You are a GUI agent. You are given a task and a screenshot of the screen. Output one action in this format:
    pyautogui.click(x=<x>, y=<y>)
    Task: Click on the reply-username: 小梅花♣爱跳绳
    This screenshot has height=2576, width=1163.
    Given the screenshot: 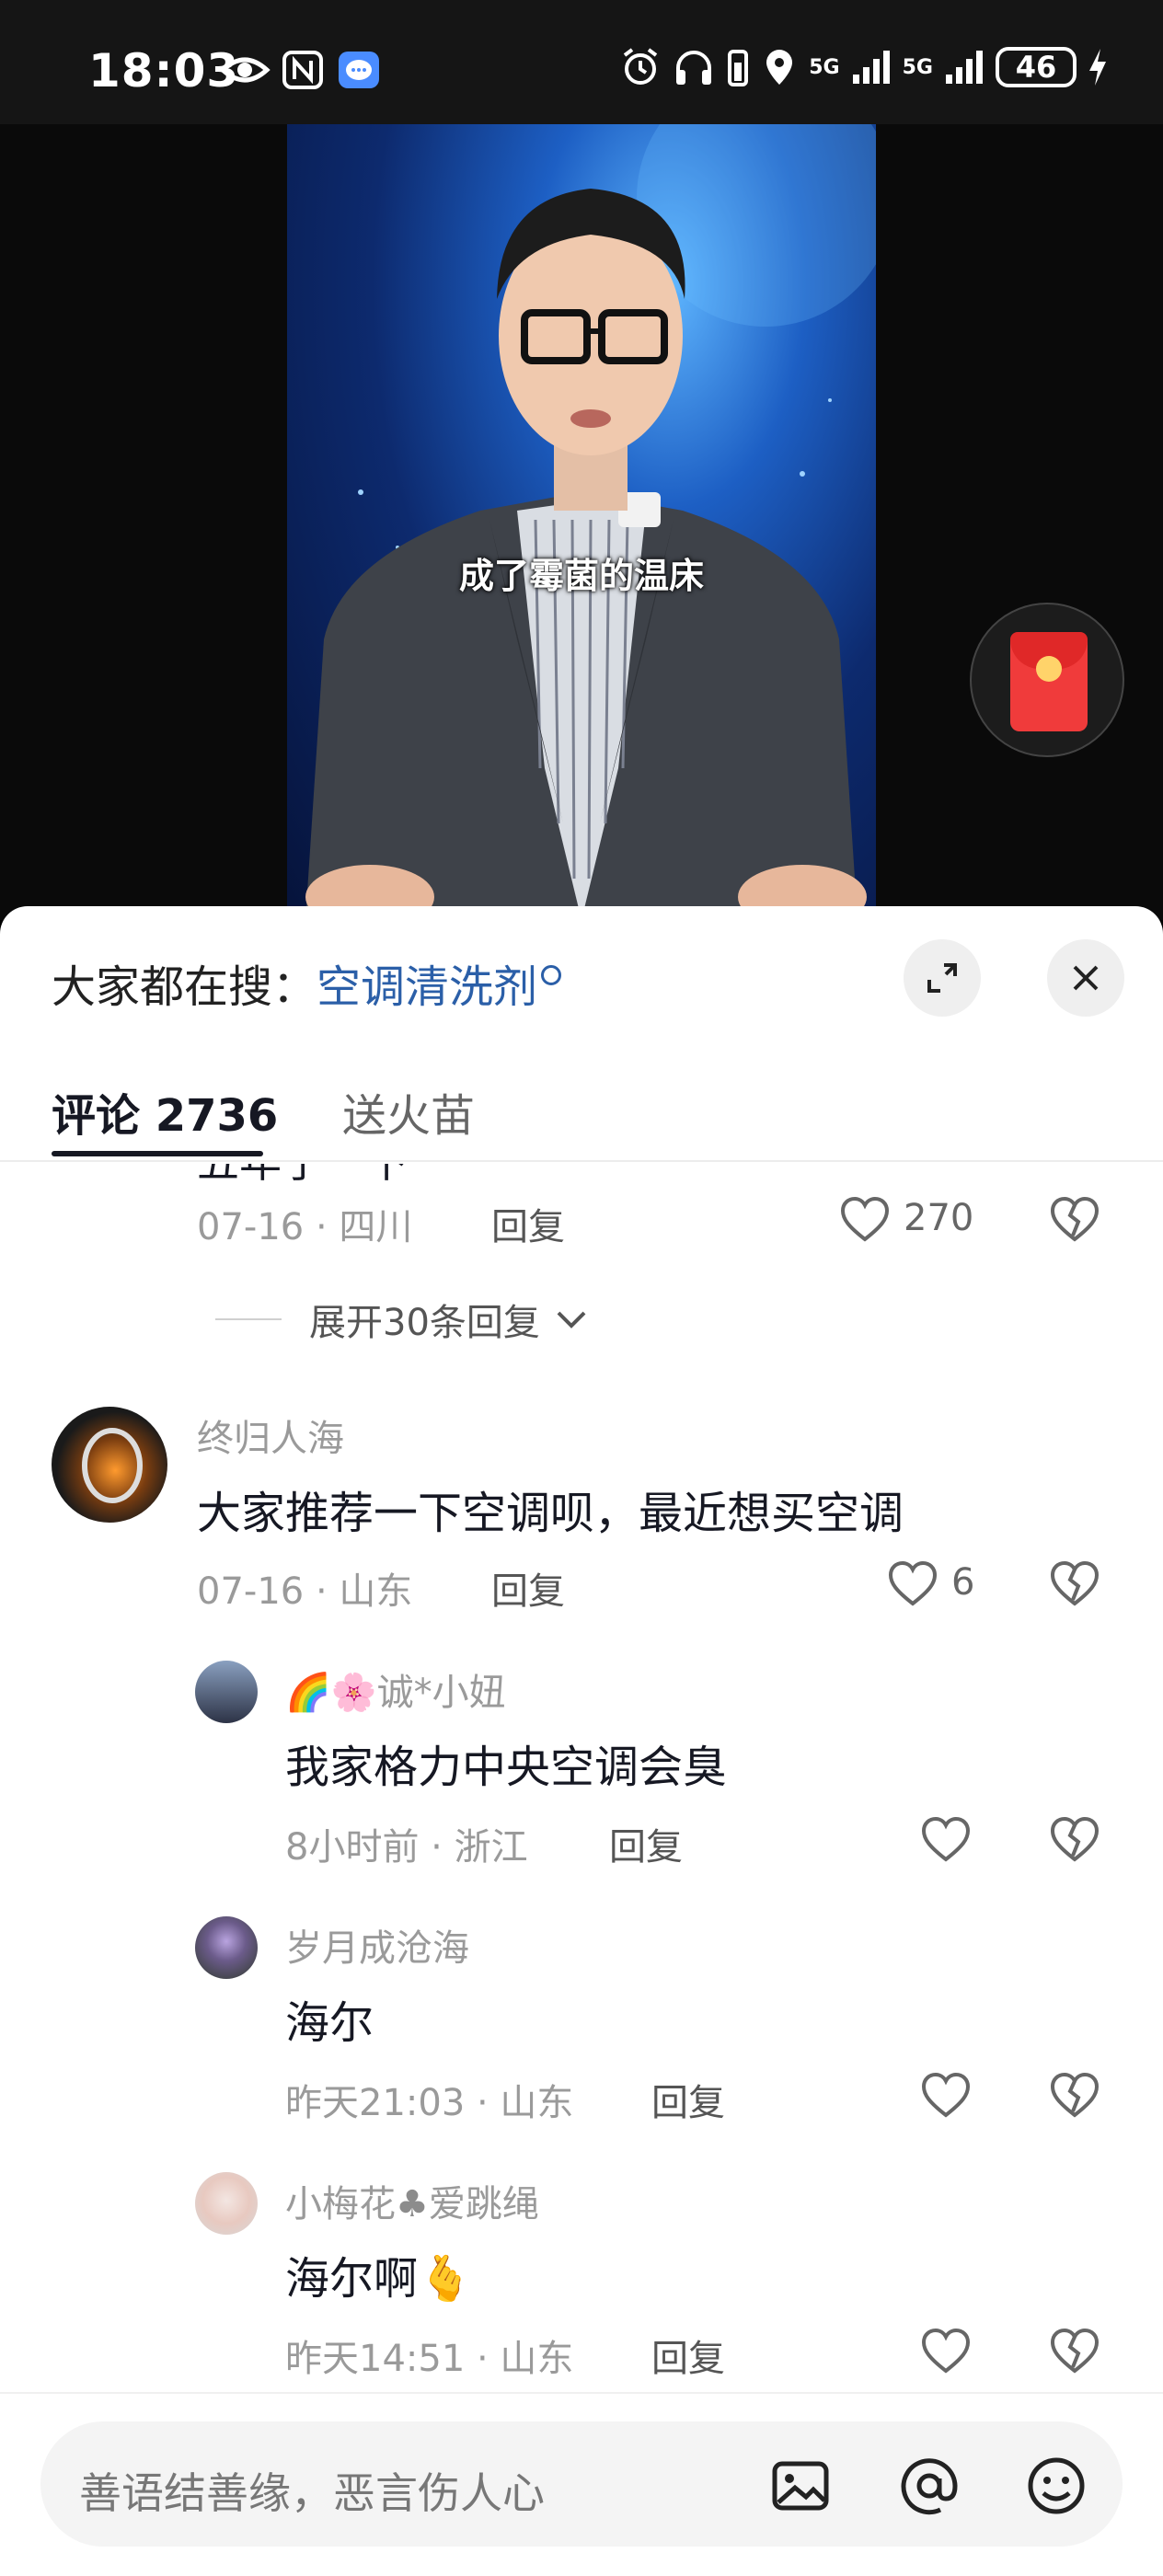 What is the action you would take?
    pyautogui.click(x=412, y=2200)
    